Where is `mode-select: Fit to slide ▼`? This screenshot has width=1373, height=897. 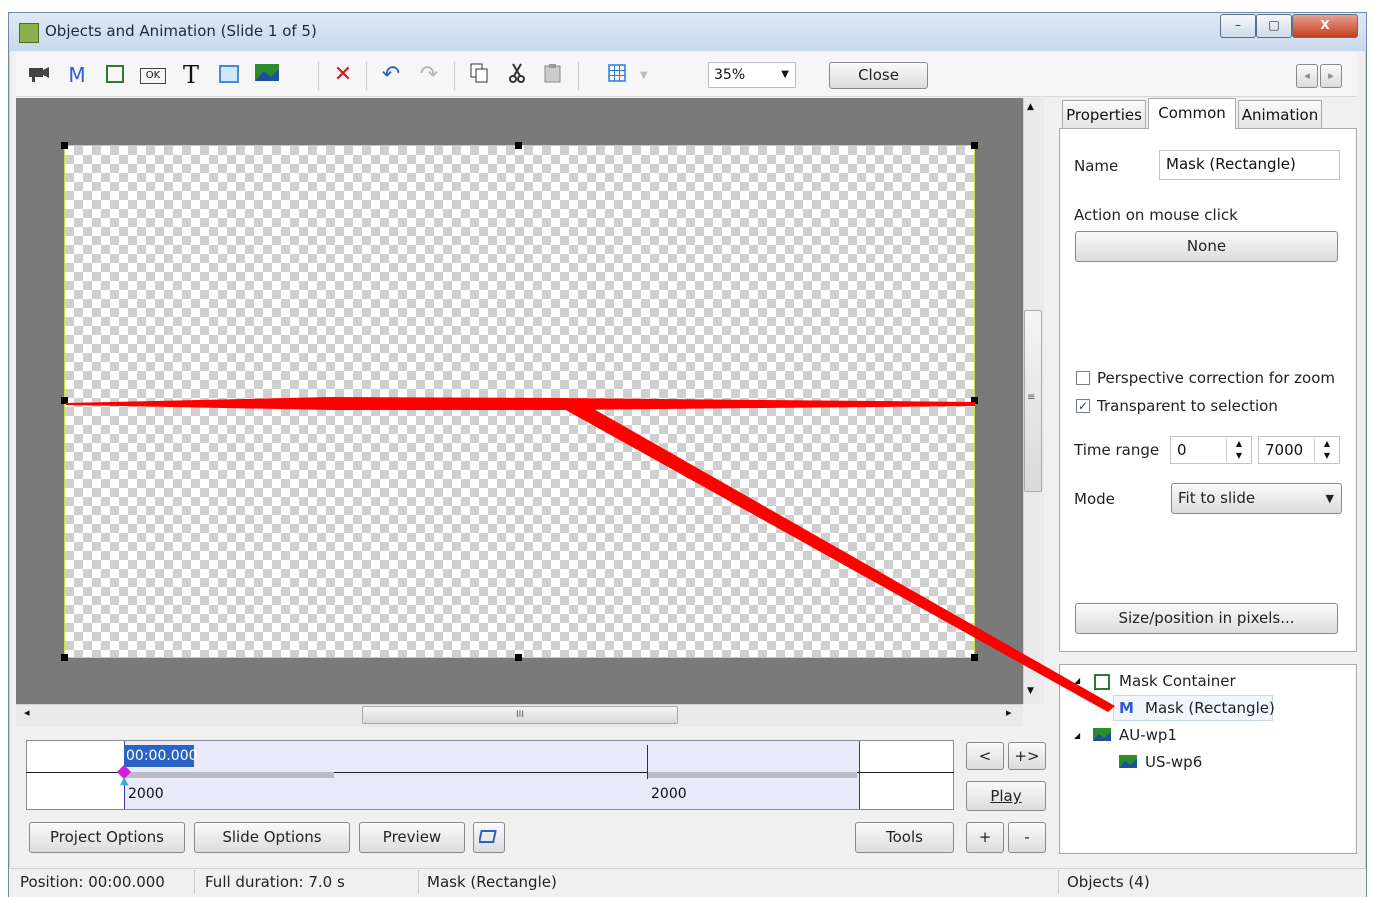
mode-select: Fit to slide ▼ is located at coordinates (1256, 498).